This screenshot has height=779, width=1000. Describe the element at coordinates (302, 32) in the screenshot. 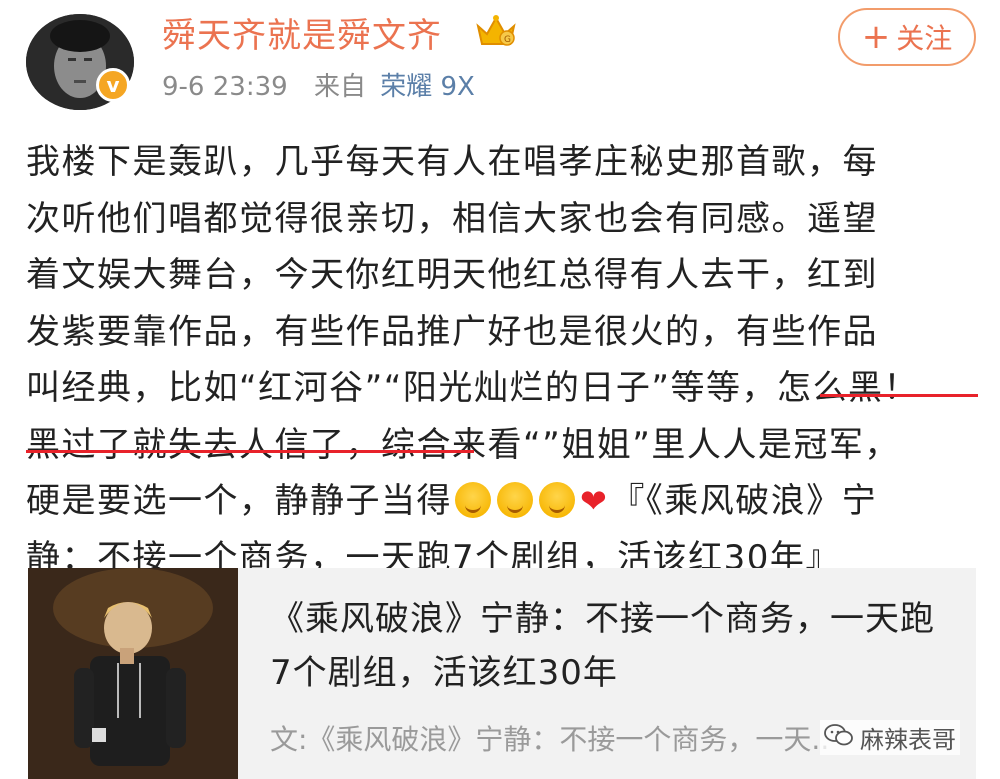

I see `username: 舜天齐就是舜文齐` at that location.